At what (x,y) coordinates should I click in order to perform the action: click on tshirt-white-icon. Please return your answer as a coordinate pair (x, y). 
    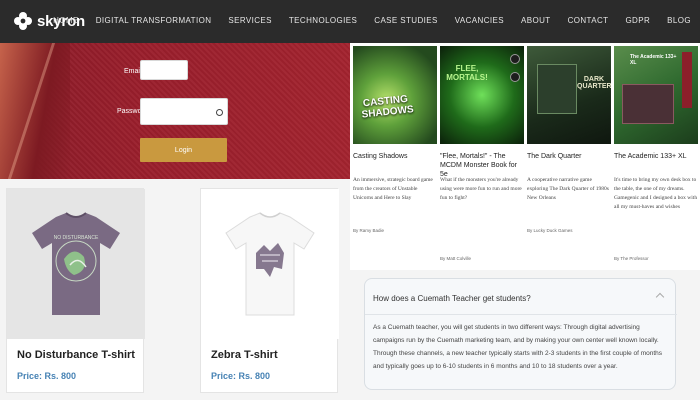
    Looking at the image, I should click on (270, 264).